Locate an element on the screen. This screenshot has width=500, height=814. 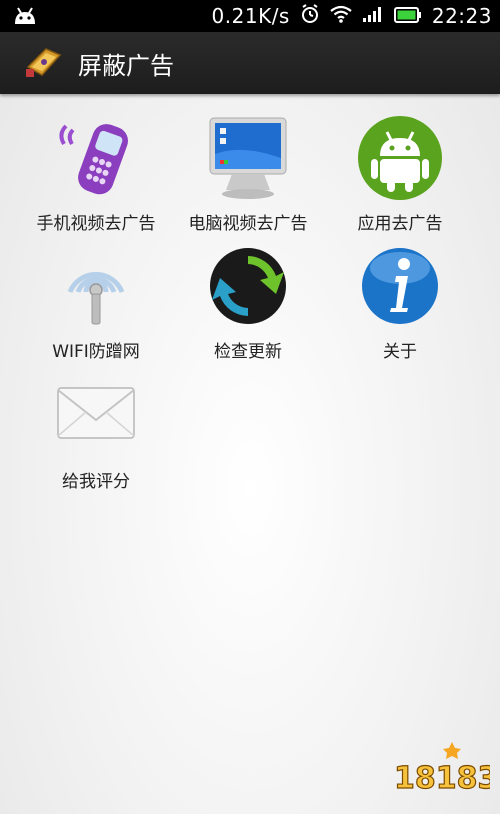
menu-item-phone-video-ads: 手机视频去广告 is located at coordinates (96, 174).